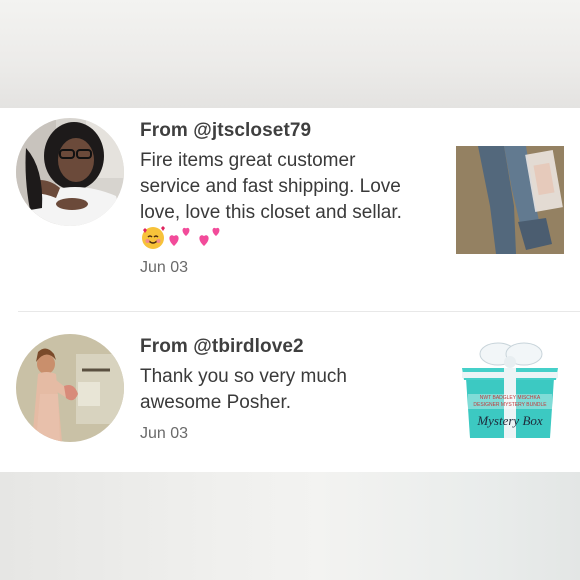 This screenshot has height=580, width=580. I want to click on jeans-photo, so click(510, 200).